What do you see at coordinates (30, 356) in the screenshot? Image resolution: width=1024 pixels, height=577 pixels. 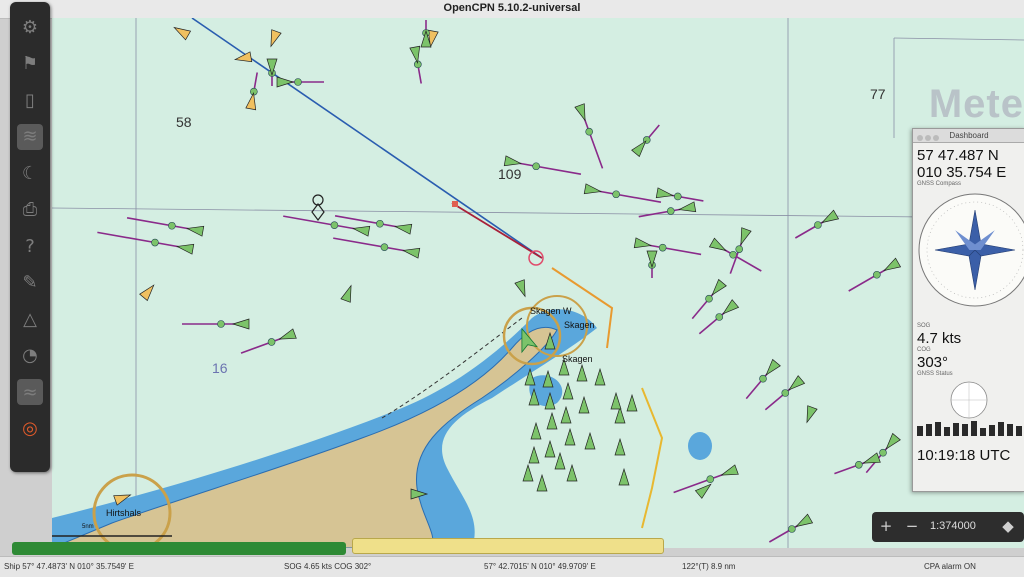 I see `mob-icon: ◔` at bounding box center [30, 356].